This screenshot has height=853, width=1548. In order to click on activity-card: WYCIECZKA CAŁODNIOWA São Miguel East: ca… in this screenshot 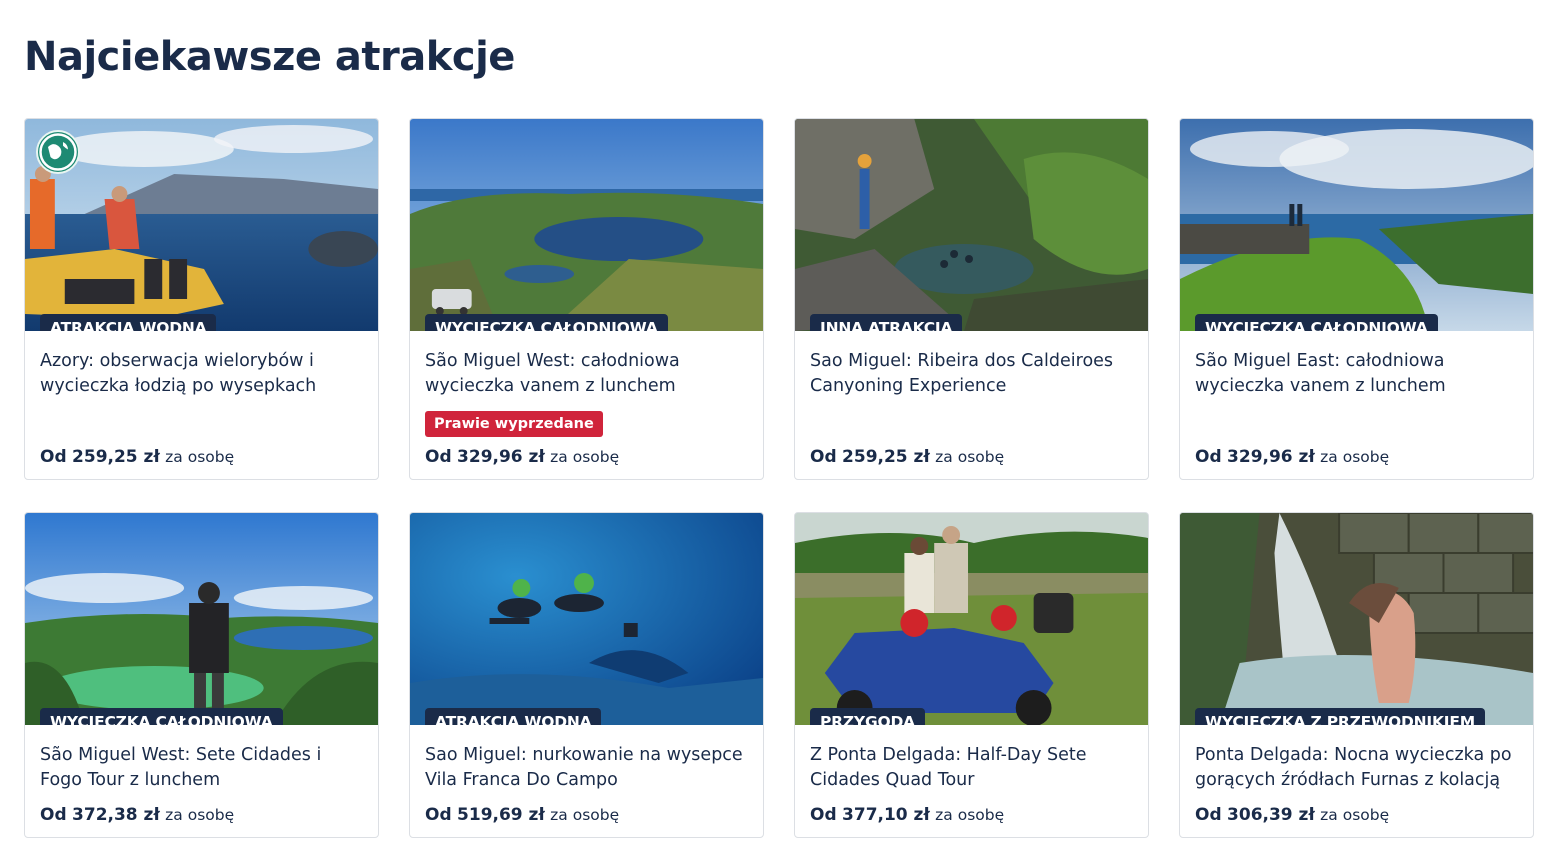, I will do `click(1356, 299)`.